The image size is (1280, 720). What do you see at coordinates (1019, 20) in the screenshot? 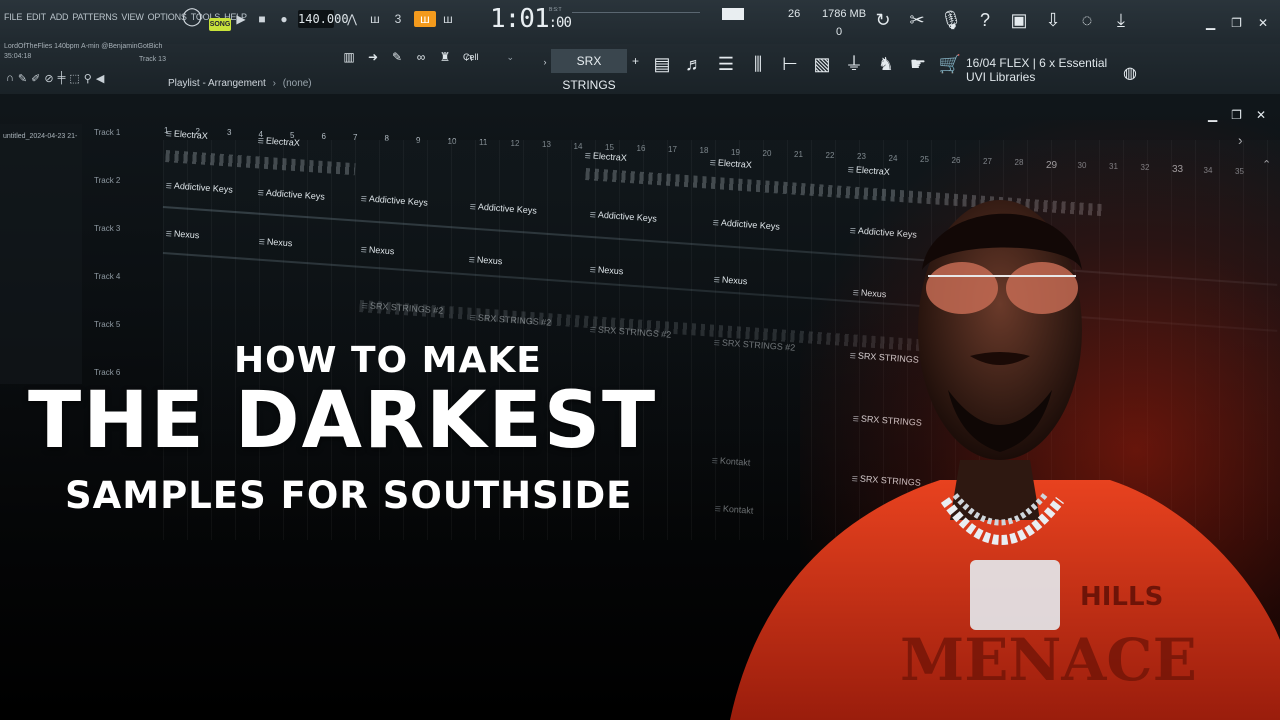
I see `save-icon: ▣` at bounding box center [1019, 20].